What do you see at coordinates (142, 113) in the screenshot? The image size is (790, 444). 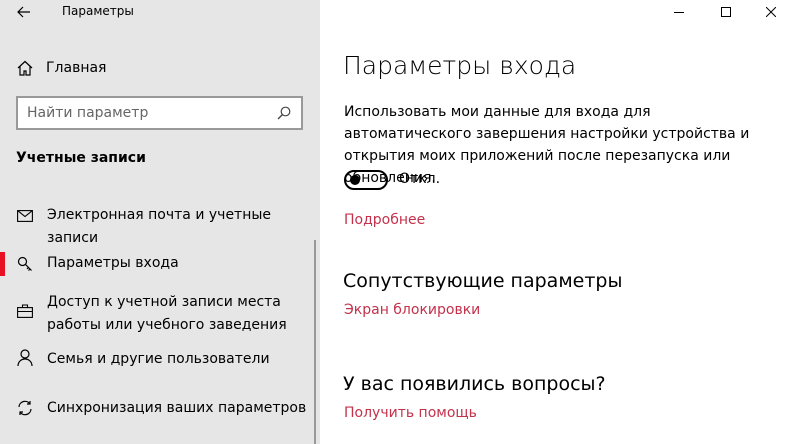 I see `search-input` at bounding box center [142, 113].